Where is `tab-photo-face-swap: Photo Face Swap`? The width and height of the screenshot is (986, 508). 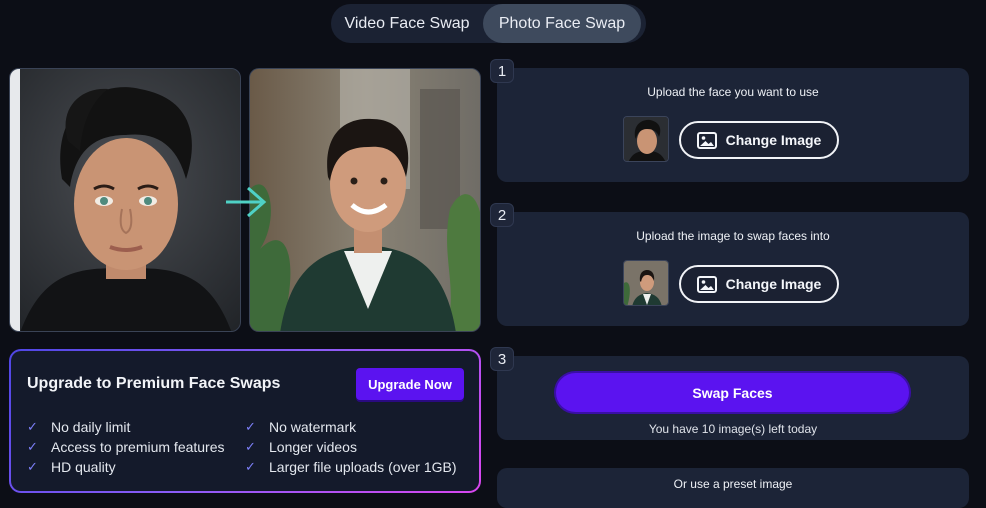
tab-photo-face-swap: Photo Face Swap is located at coordinates (562, 23).